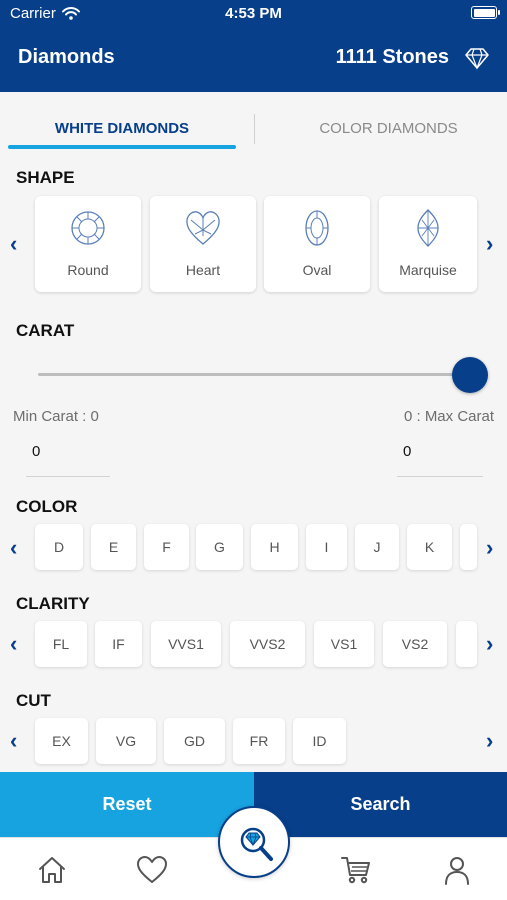  Describe the element at coordinates (219, 547) in the screenshot. I see `color-chip-g: G` at that location.